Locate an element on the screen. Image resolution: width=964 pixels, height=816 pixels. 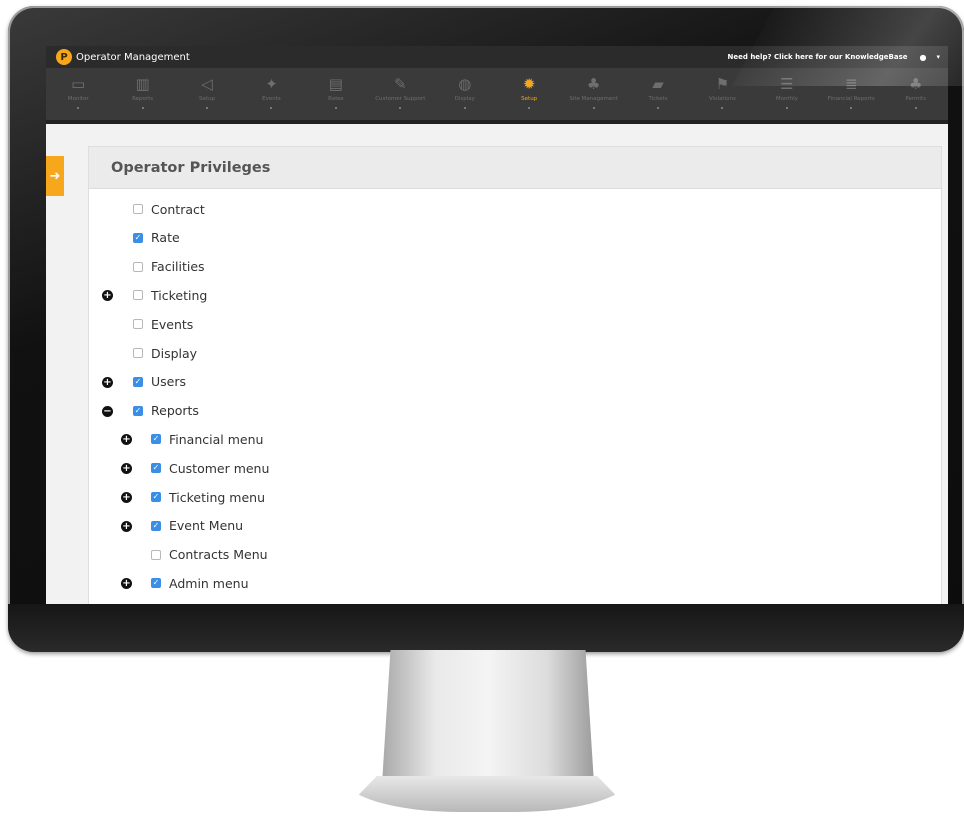
arrow-right-icon: ➜ is located at coordinates (55, 176).